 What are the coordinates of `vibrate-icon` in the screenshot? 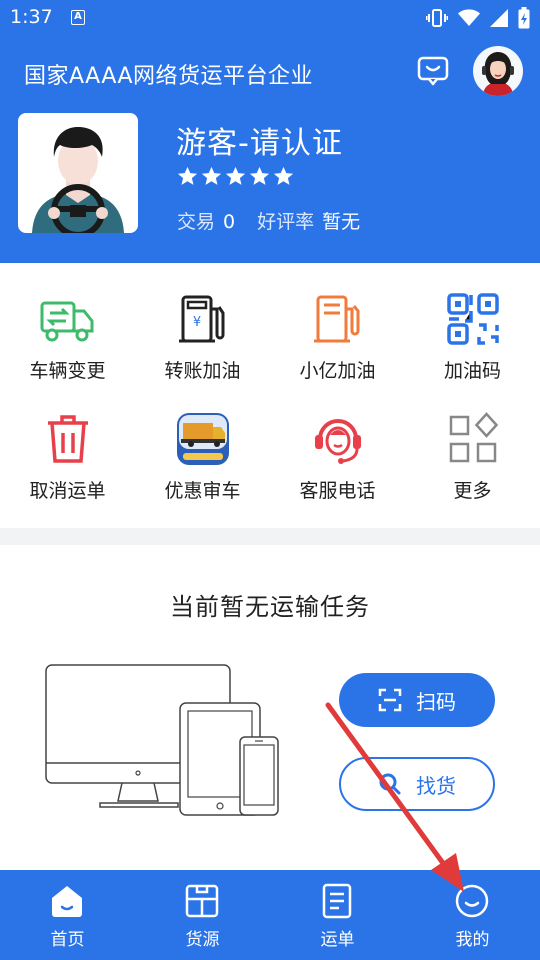 It's located at (437, 18).